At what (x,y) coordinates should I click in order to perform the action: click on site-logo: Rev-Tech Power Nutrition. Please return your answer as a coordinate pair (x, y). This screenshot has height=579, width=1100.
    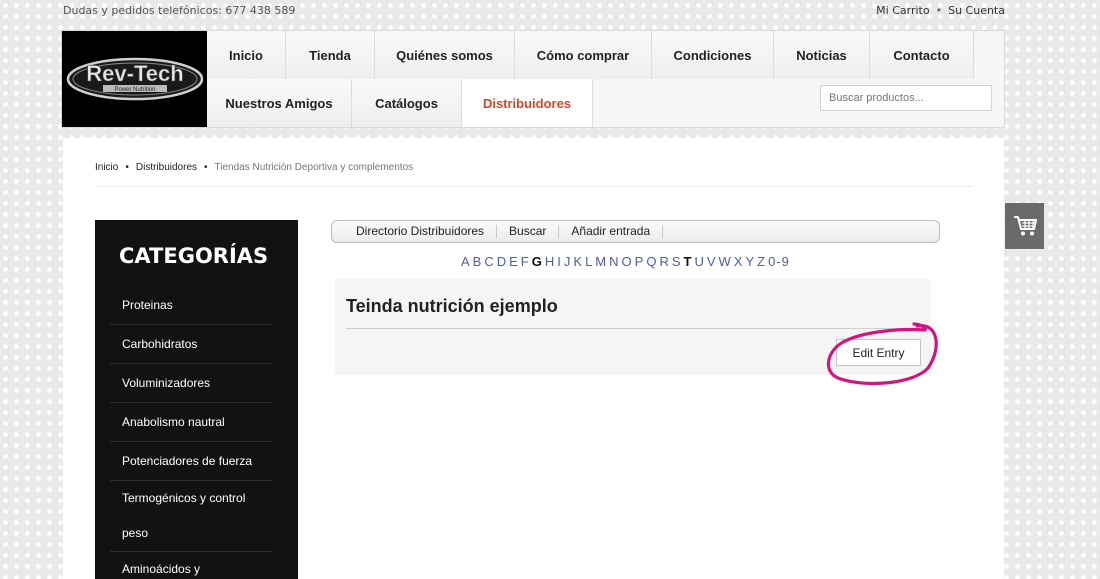
    Looking at the image, I should click on (134, 79).